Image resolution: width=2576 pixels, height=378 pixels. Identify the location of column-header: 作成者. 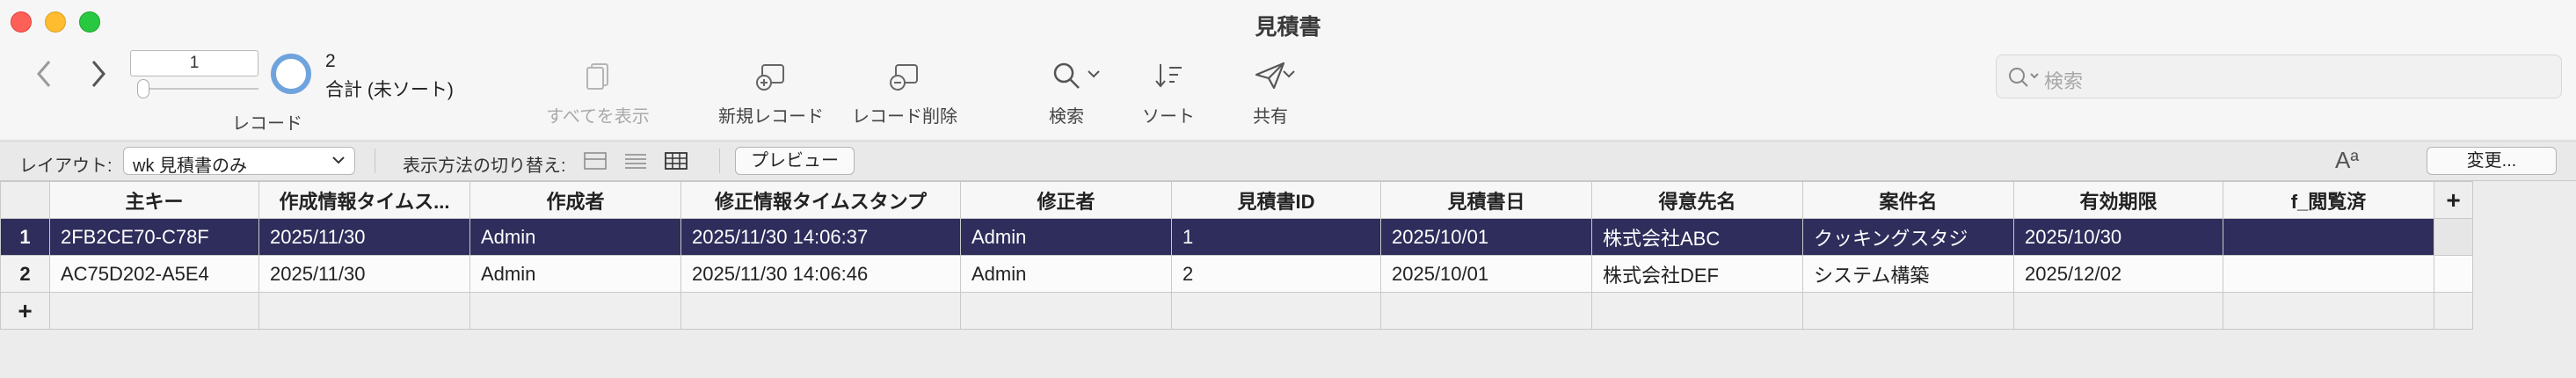
(575, 200).